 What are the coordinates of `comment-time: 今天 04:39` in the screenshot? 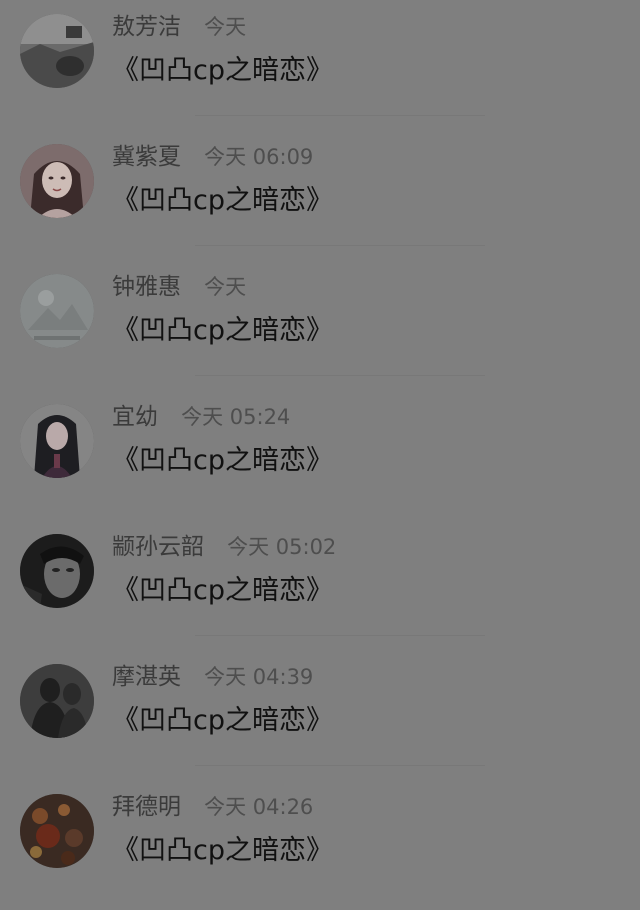 It's located at (259, 677).